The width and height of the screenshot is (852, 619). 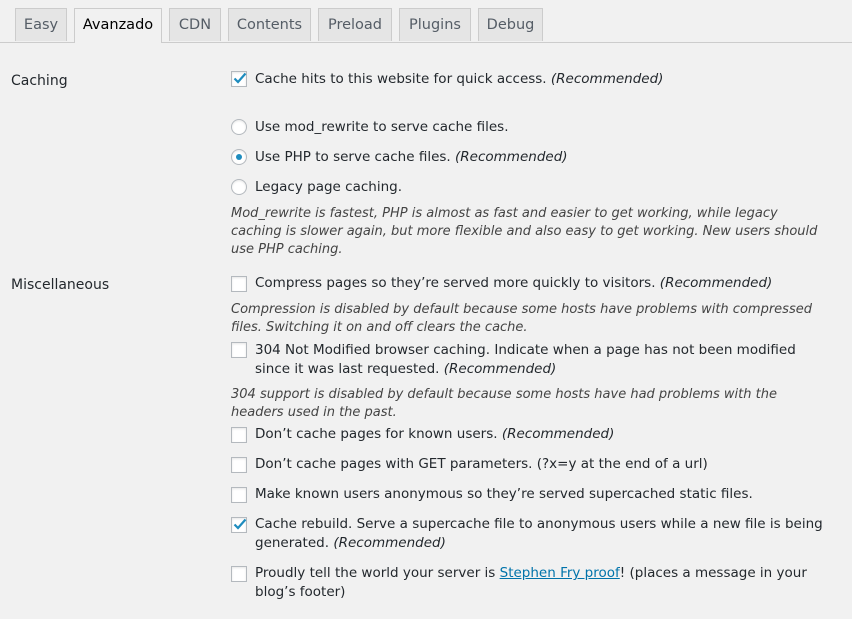 I want to click on stephen-fry-link: Stephen Fry proof, so click(x=560, y=573).